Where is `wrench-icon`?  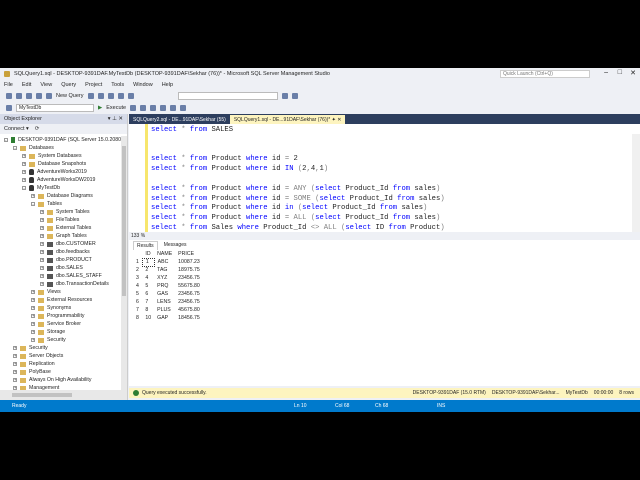 wrench-icon is located at coordinates (294, 96).